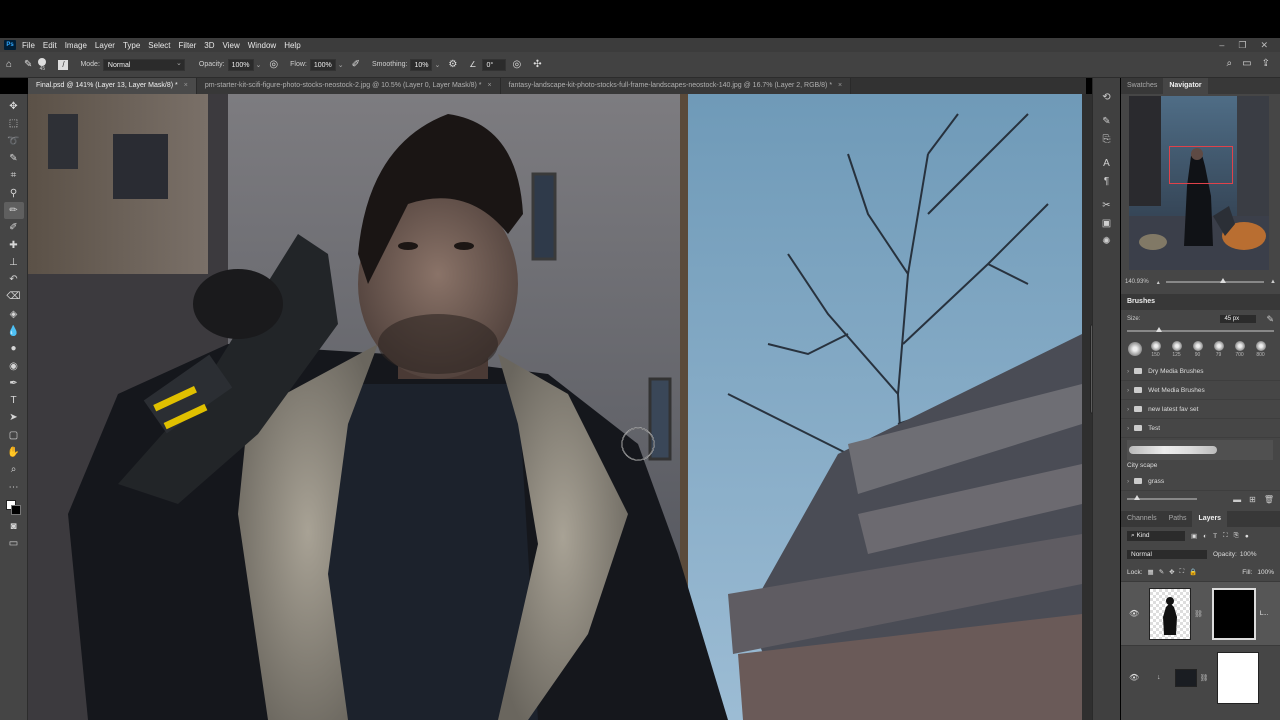 The width and height of the screenshot is (1280, 720). Describe the element at coordinates (1156, 536) in the screenshot. I see `layer-kind-select: ⌕ Kind` at that location.